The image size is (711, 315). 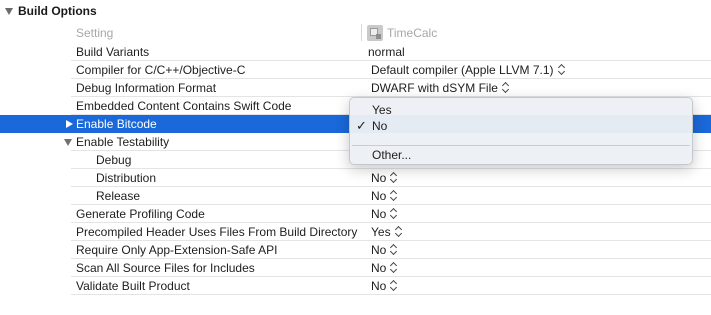 What do you see at coordinates (380, 126) in the screenshot?
I see `menu-item-label: No` at bounding box center [380, 126].